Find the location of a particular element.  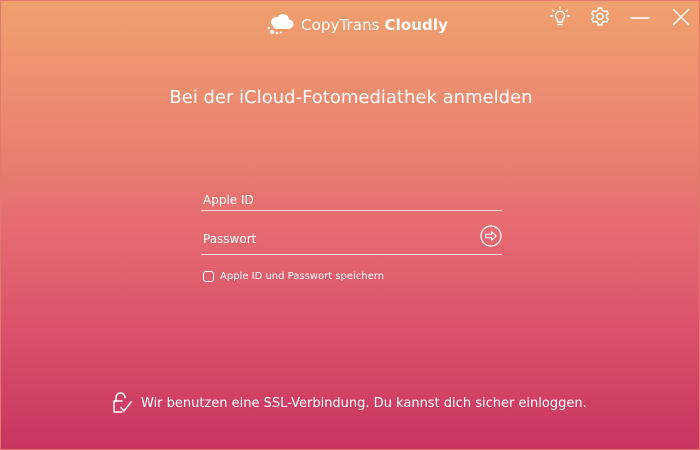

page-title: Bei der iCloud-Fotomediathek anmelden is located at coordinates (351, 97).